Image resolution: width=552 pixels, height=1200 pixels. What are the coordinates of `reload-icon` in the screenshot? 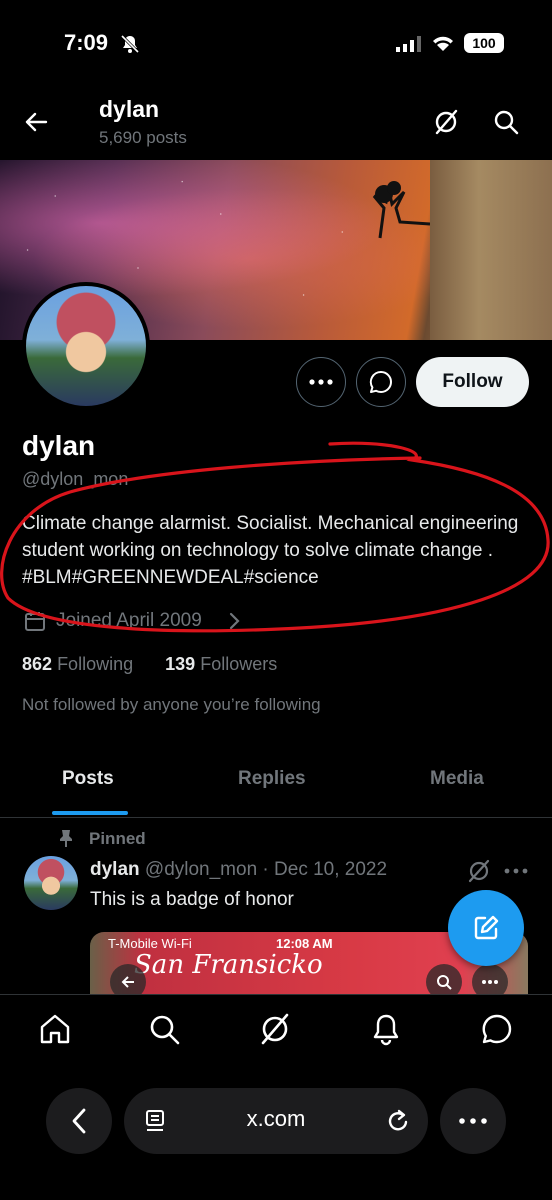 It's located at (399, 1121).